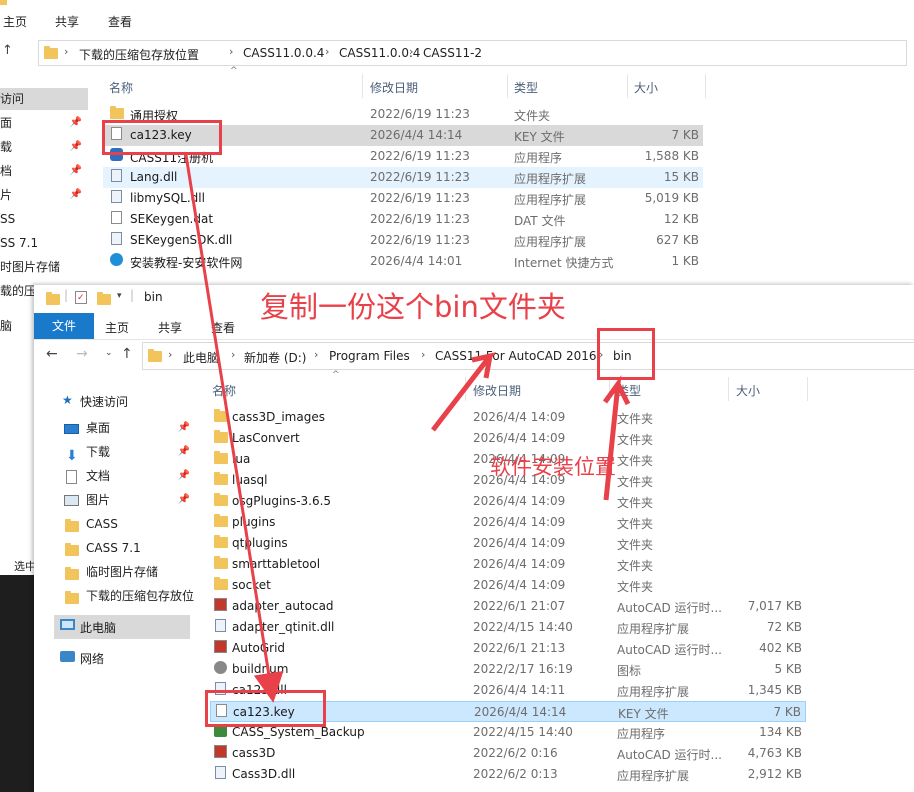 This screenshot has height=792, width=914. What do you see at coordinates (234, 428) in the screenshot?
I see `arrow-copy-to-bin` at bounding box center [234, 428].